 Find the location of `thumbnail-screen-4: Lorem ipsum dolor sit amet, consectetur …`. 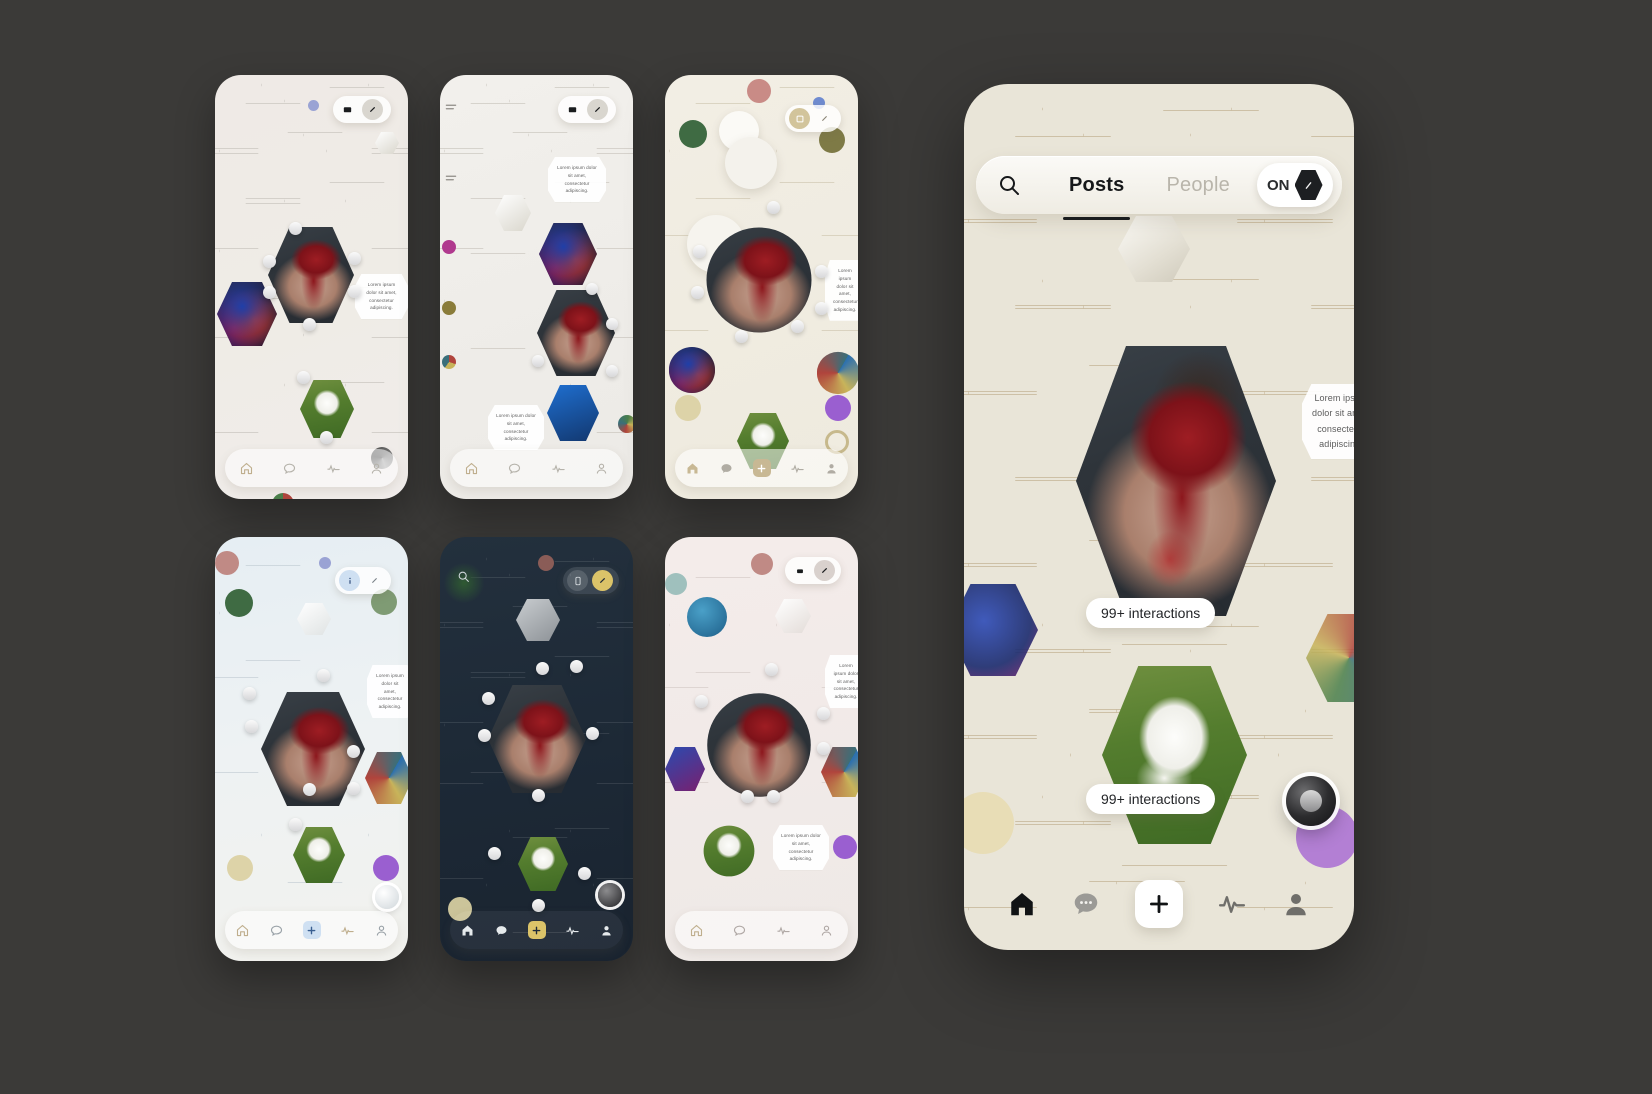

thumbnail-screen-4: Lorem ipsum dolor sit amet, consectetur … is located at coordinates (311, 749).